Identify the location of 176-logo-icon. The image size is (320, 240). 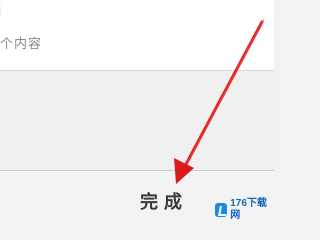
(221, 210).